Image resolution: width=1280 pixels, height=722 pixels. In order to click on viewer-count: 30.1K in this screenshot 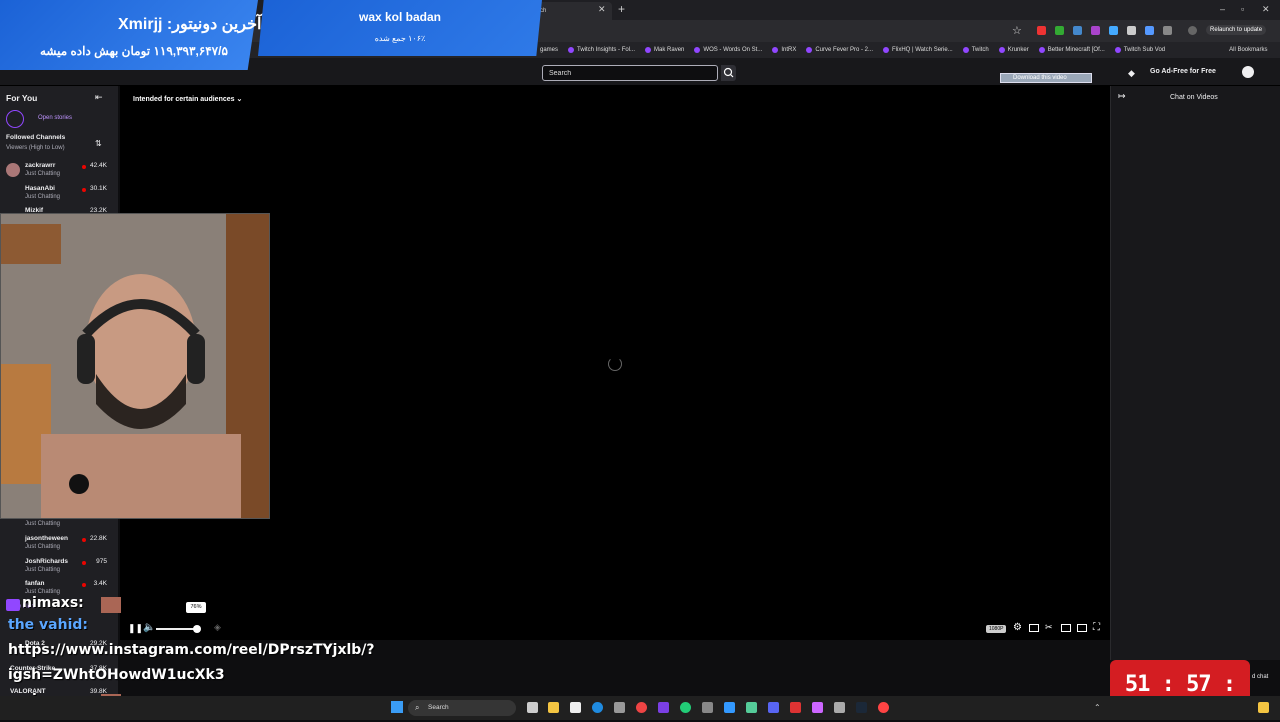, I will do `click(98, 188)`.